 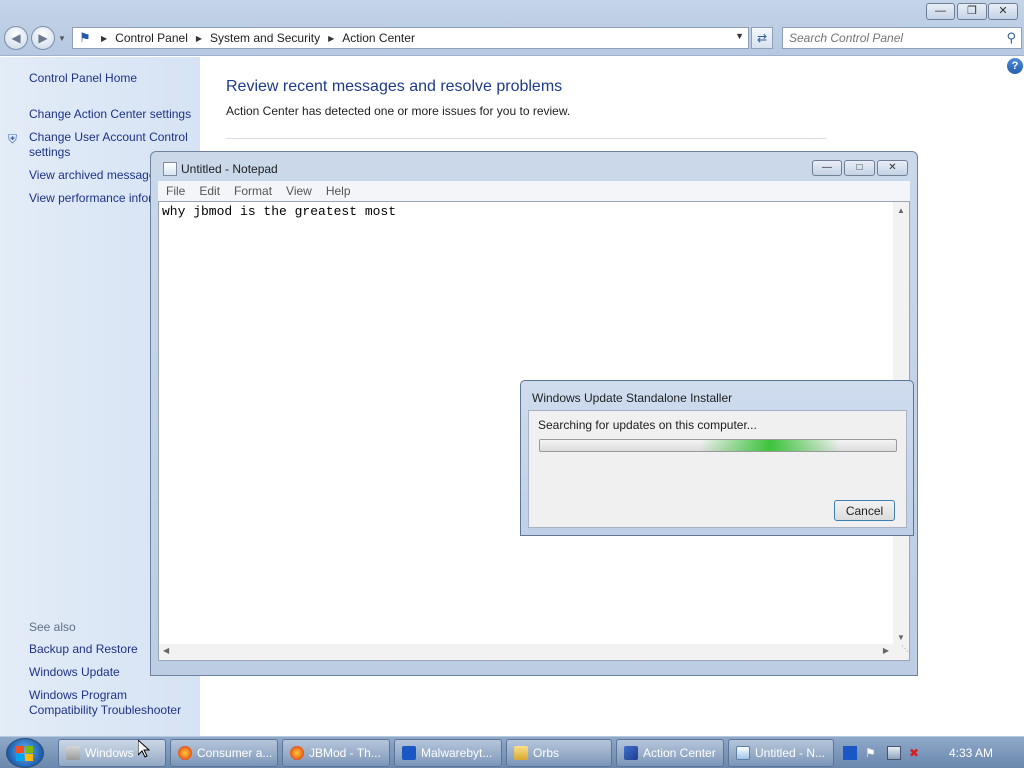 What do you see at coordinates (175, 191) in the screenshot?
I see `menu-file: File` at bounding box center [175, 191].